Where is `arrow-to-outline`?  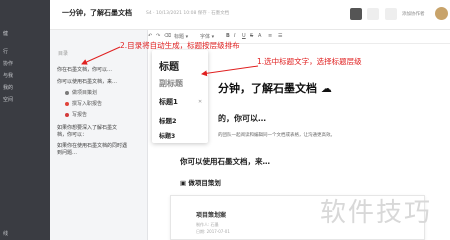 arrow-to-outline is located at coordinates (101, 55).